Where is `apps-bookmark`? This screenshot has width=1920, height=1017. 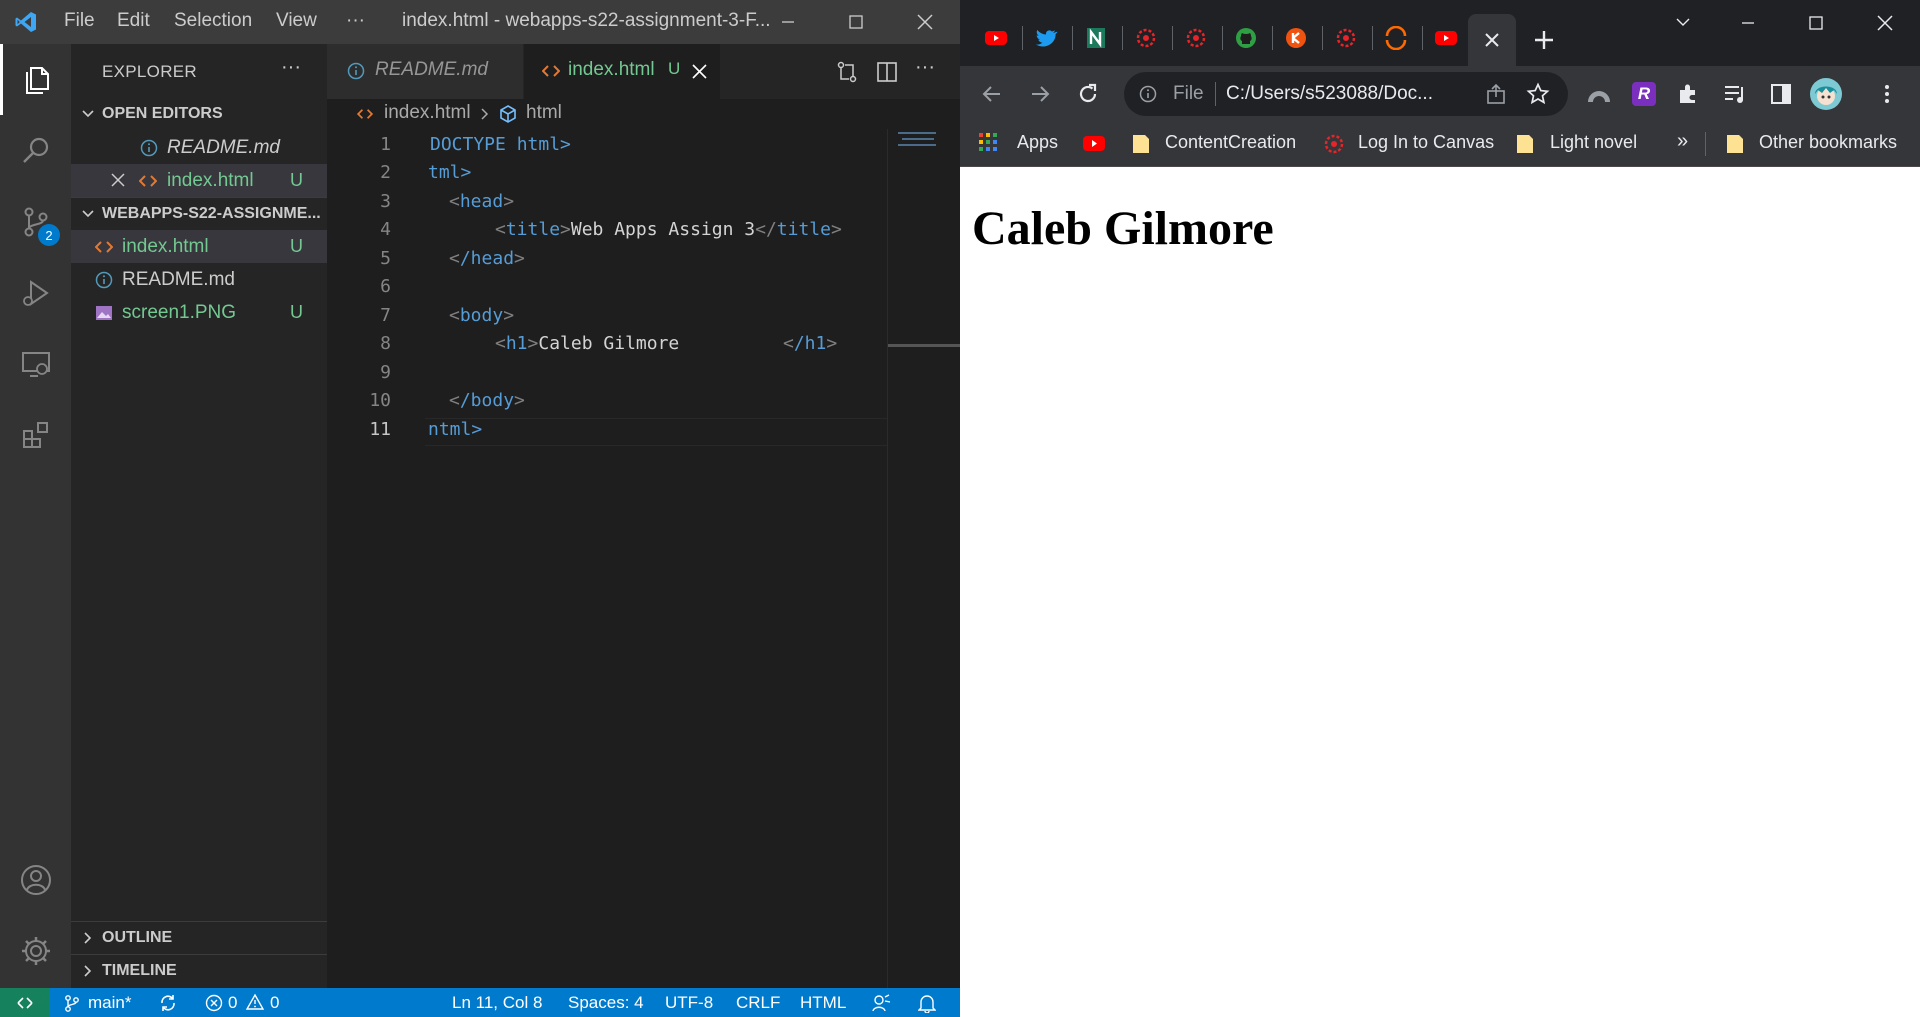 apps-bookmark is located at coordinates (988, 142).